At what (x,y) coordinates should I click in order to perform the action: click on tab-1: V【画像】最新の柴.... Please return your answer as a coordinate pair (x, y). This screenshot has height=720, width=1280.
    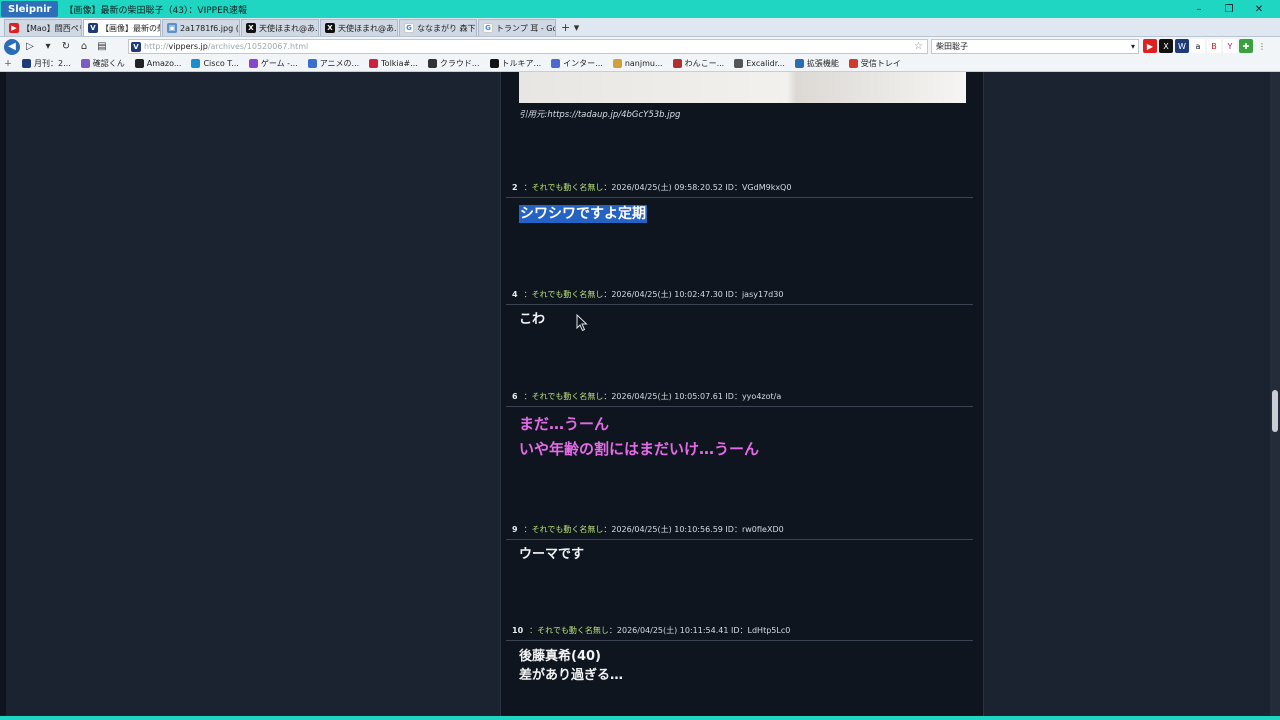
    Looking at the image, I should click on (122, 27).